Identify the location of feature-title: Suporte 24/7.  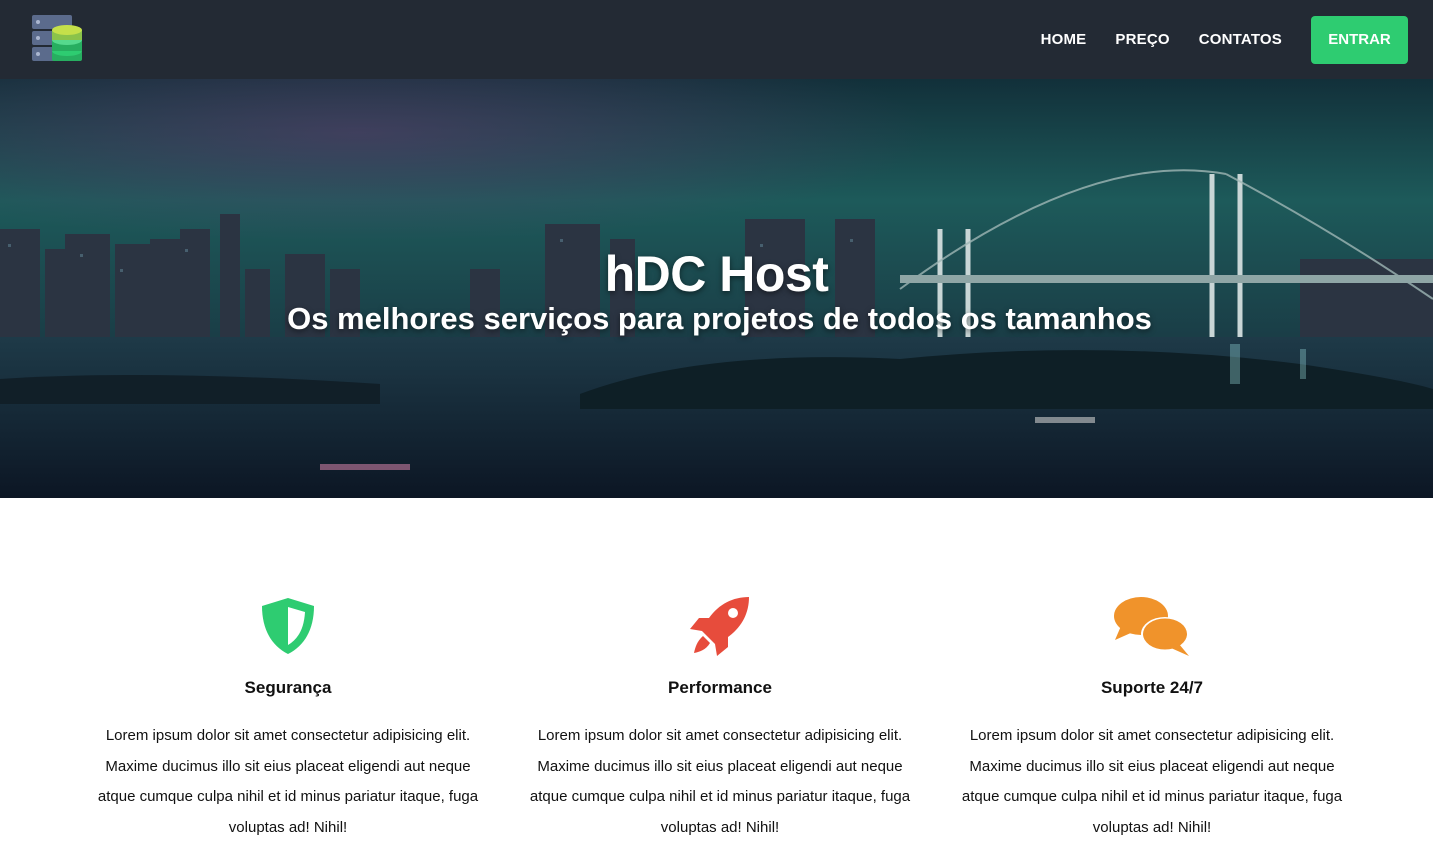
(1152, 687).